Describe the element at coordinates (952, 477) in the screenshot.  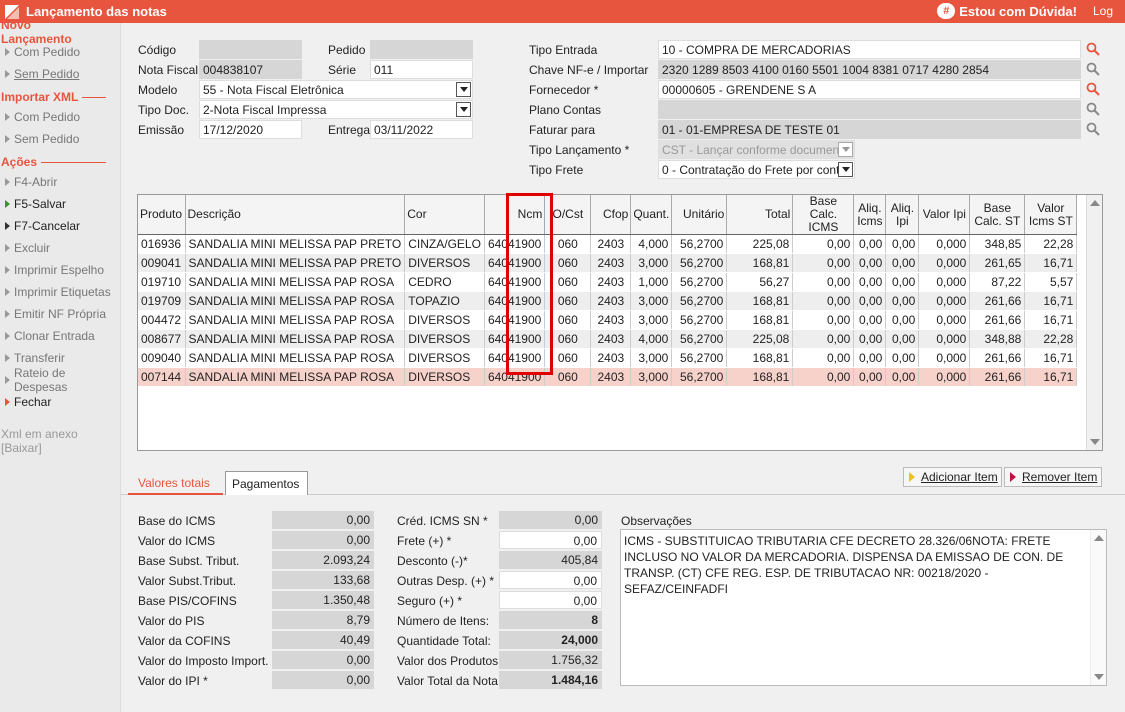
I see `add-item-button: Adicionar Item` at that location.